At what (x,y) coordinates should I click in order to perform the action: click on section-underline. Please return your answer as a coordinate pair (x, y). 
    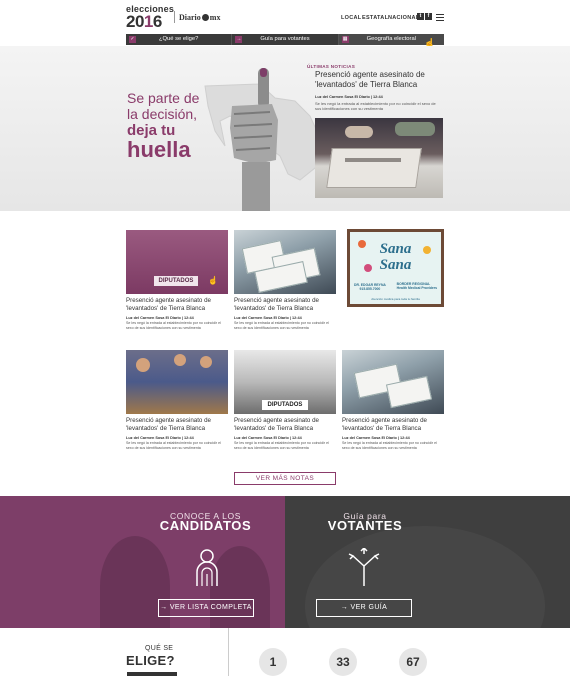
    Looking at the image, I should click on (152, 674).